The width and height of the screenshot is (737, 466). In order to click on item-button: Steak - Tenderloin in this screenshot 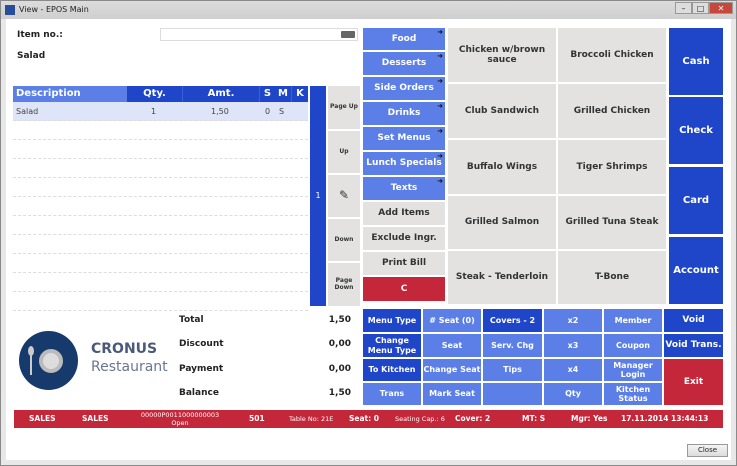, I will do `click(502, 277)`.